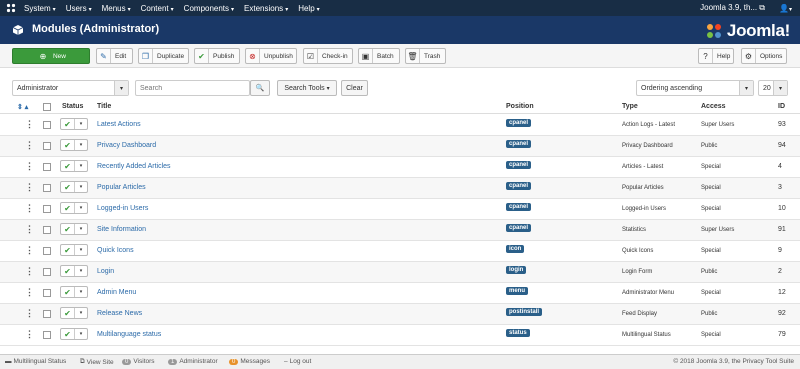  What do you see at coordinates (249, 361) in the screenshot?
I see `messages-indicator: 0 Messages` at bounding box center [249, 361].